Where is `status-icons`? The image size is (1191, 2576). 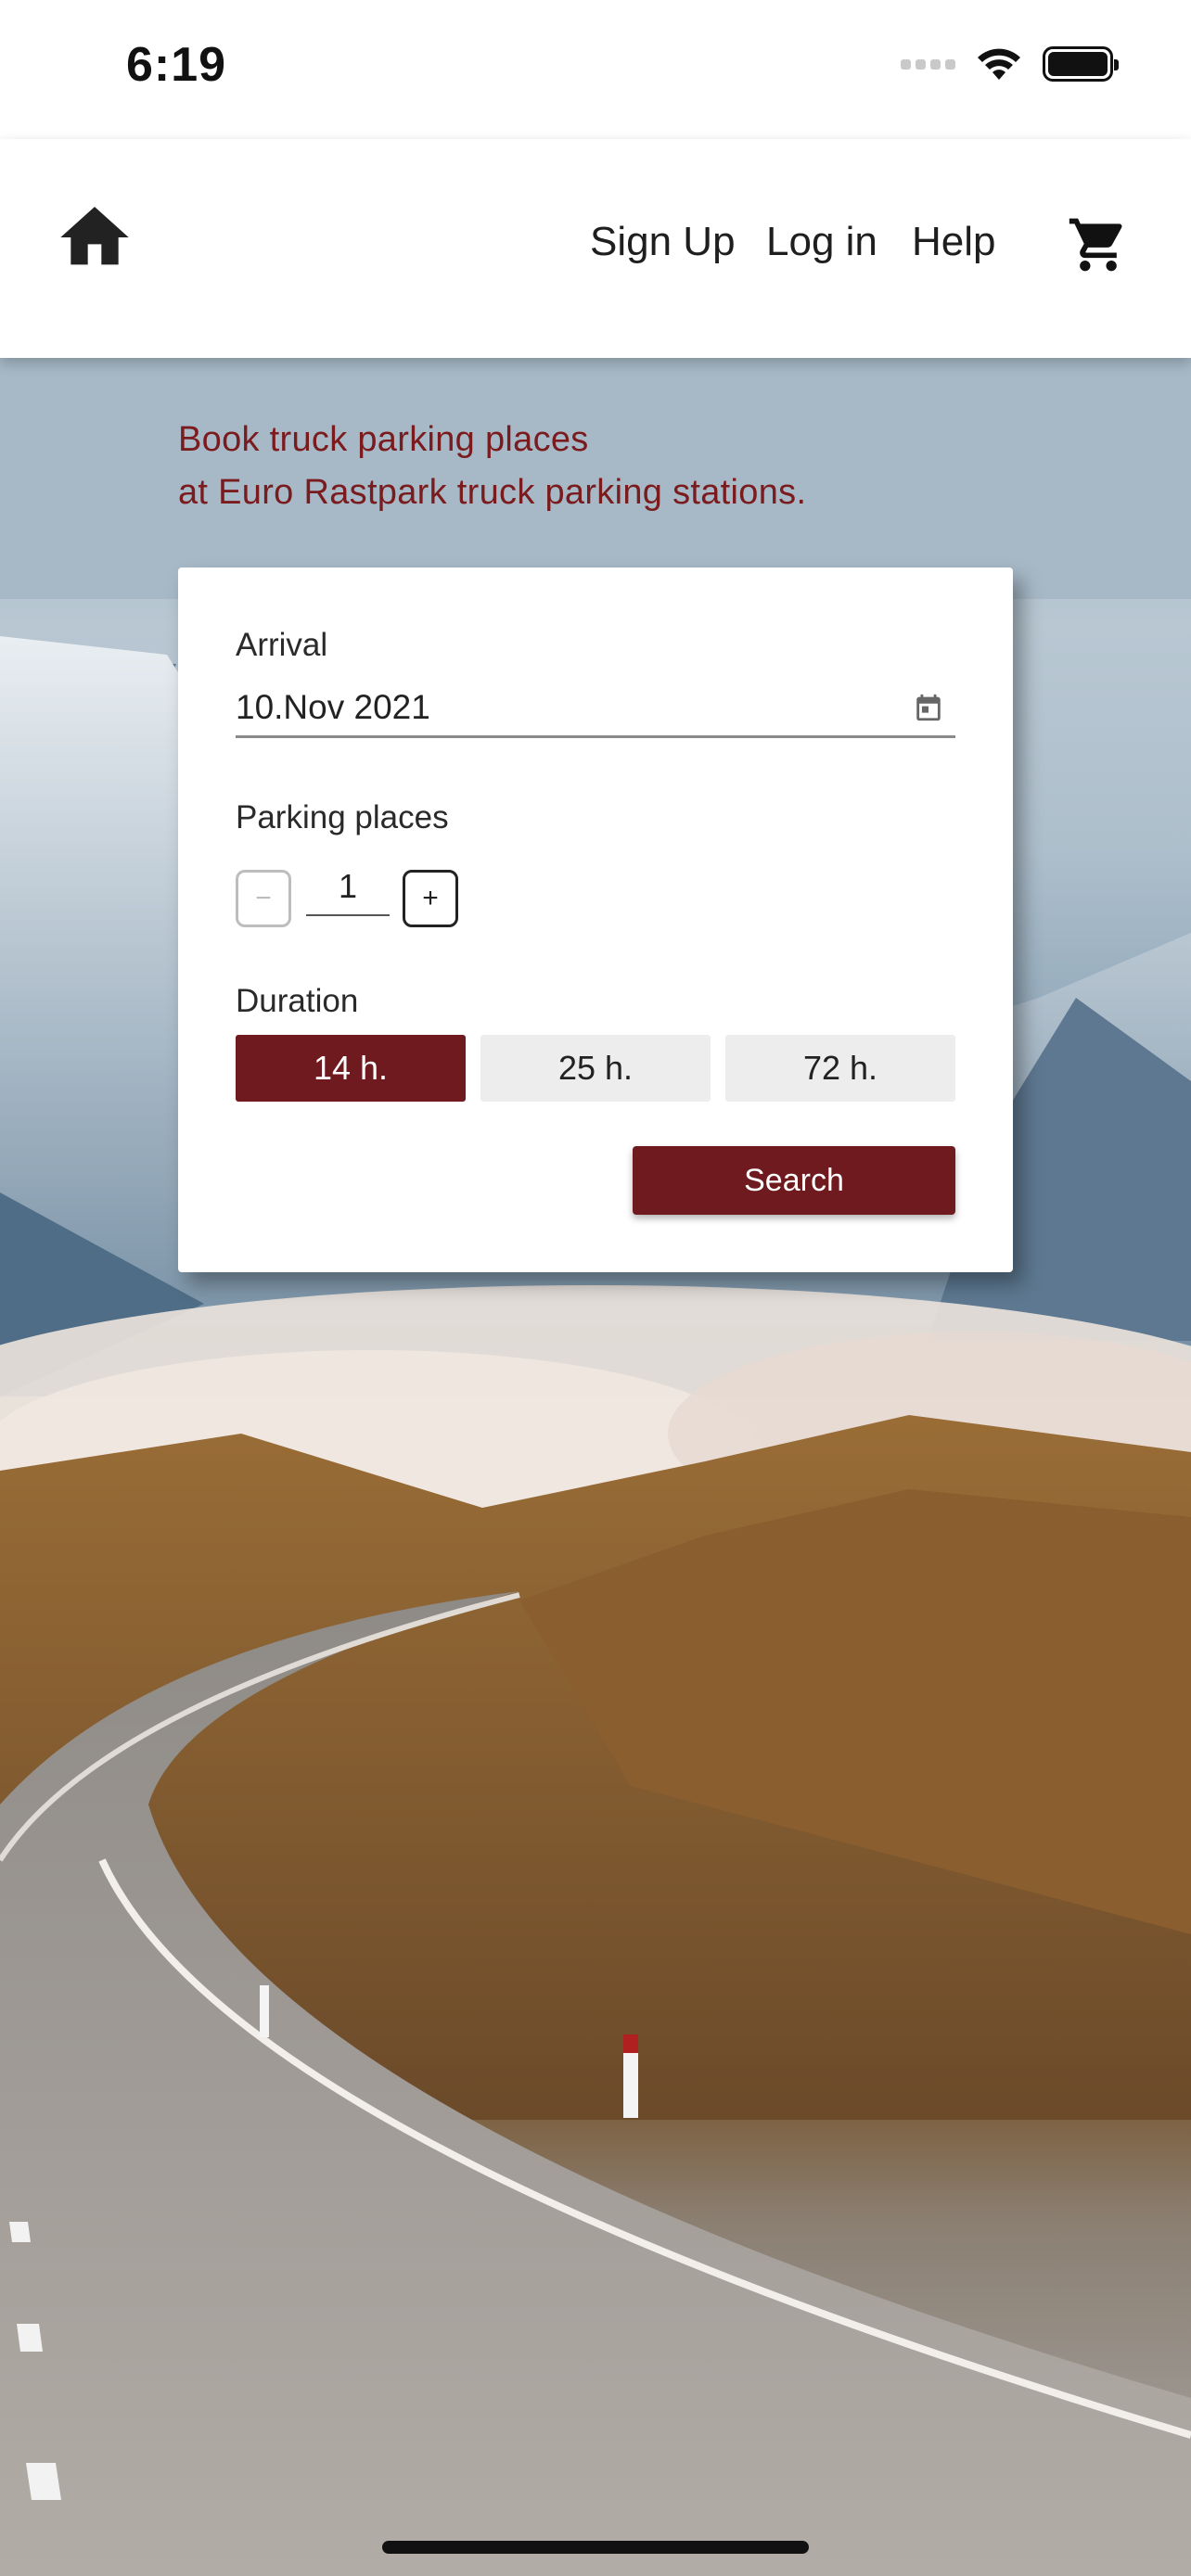
status-icons is located at coordinates (1010, 64).